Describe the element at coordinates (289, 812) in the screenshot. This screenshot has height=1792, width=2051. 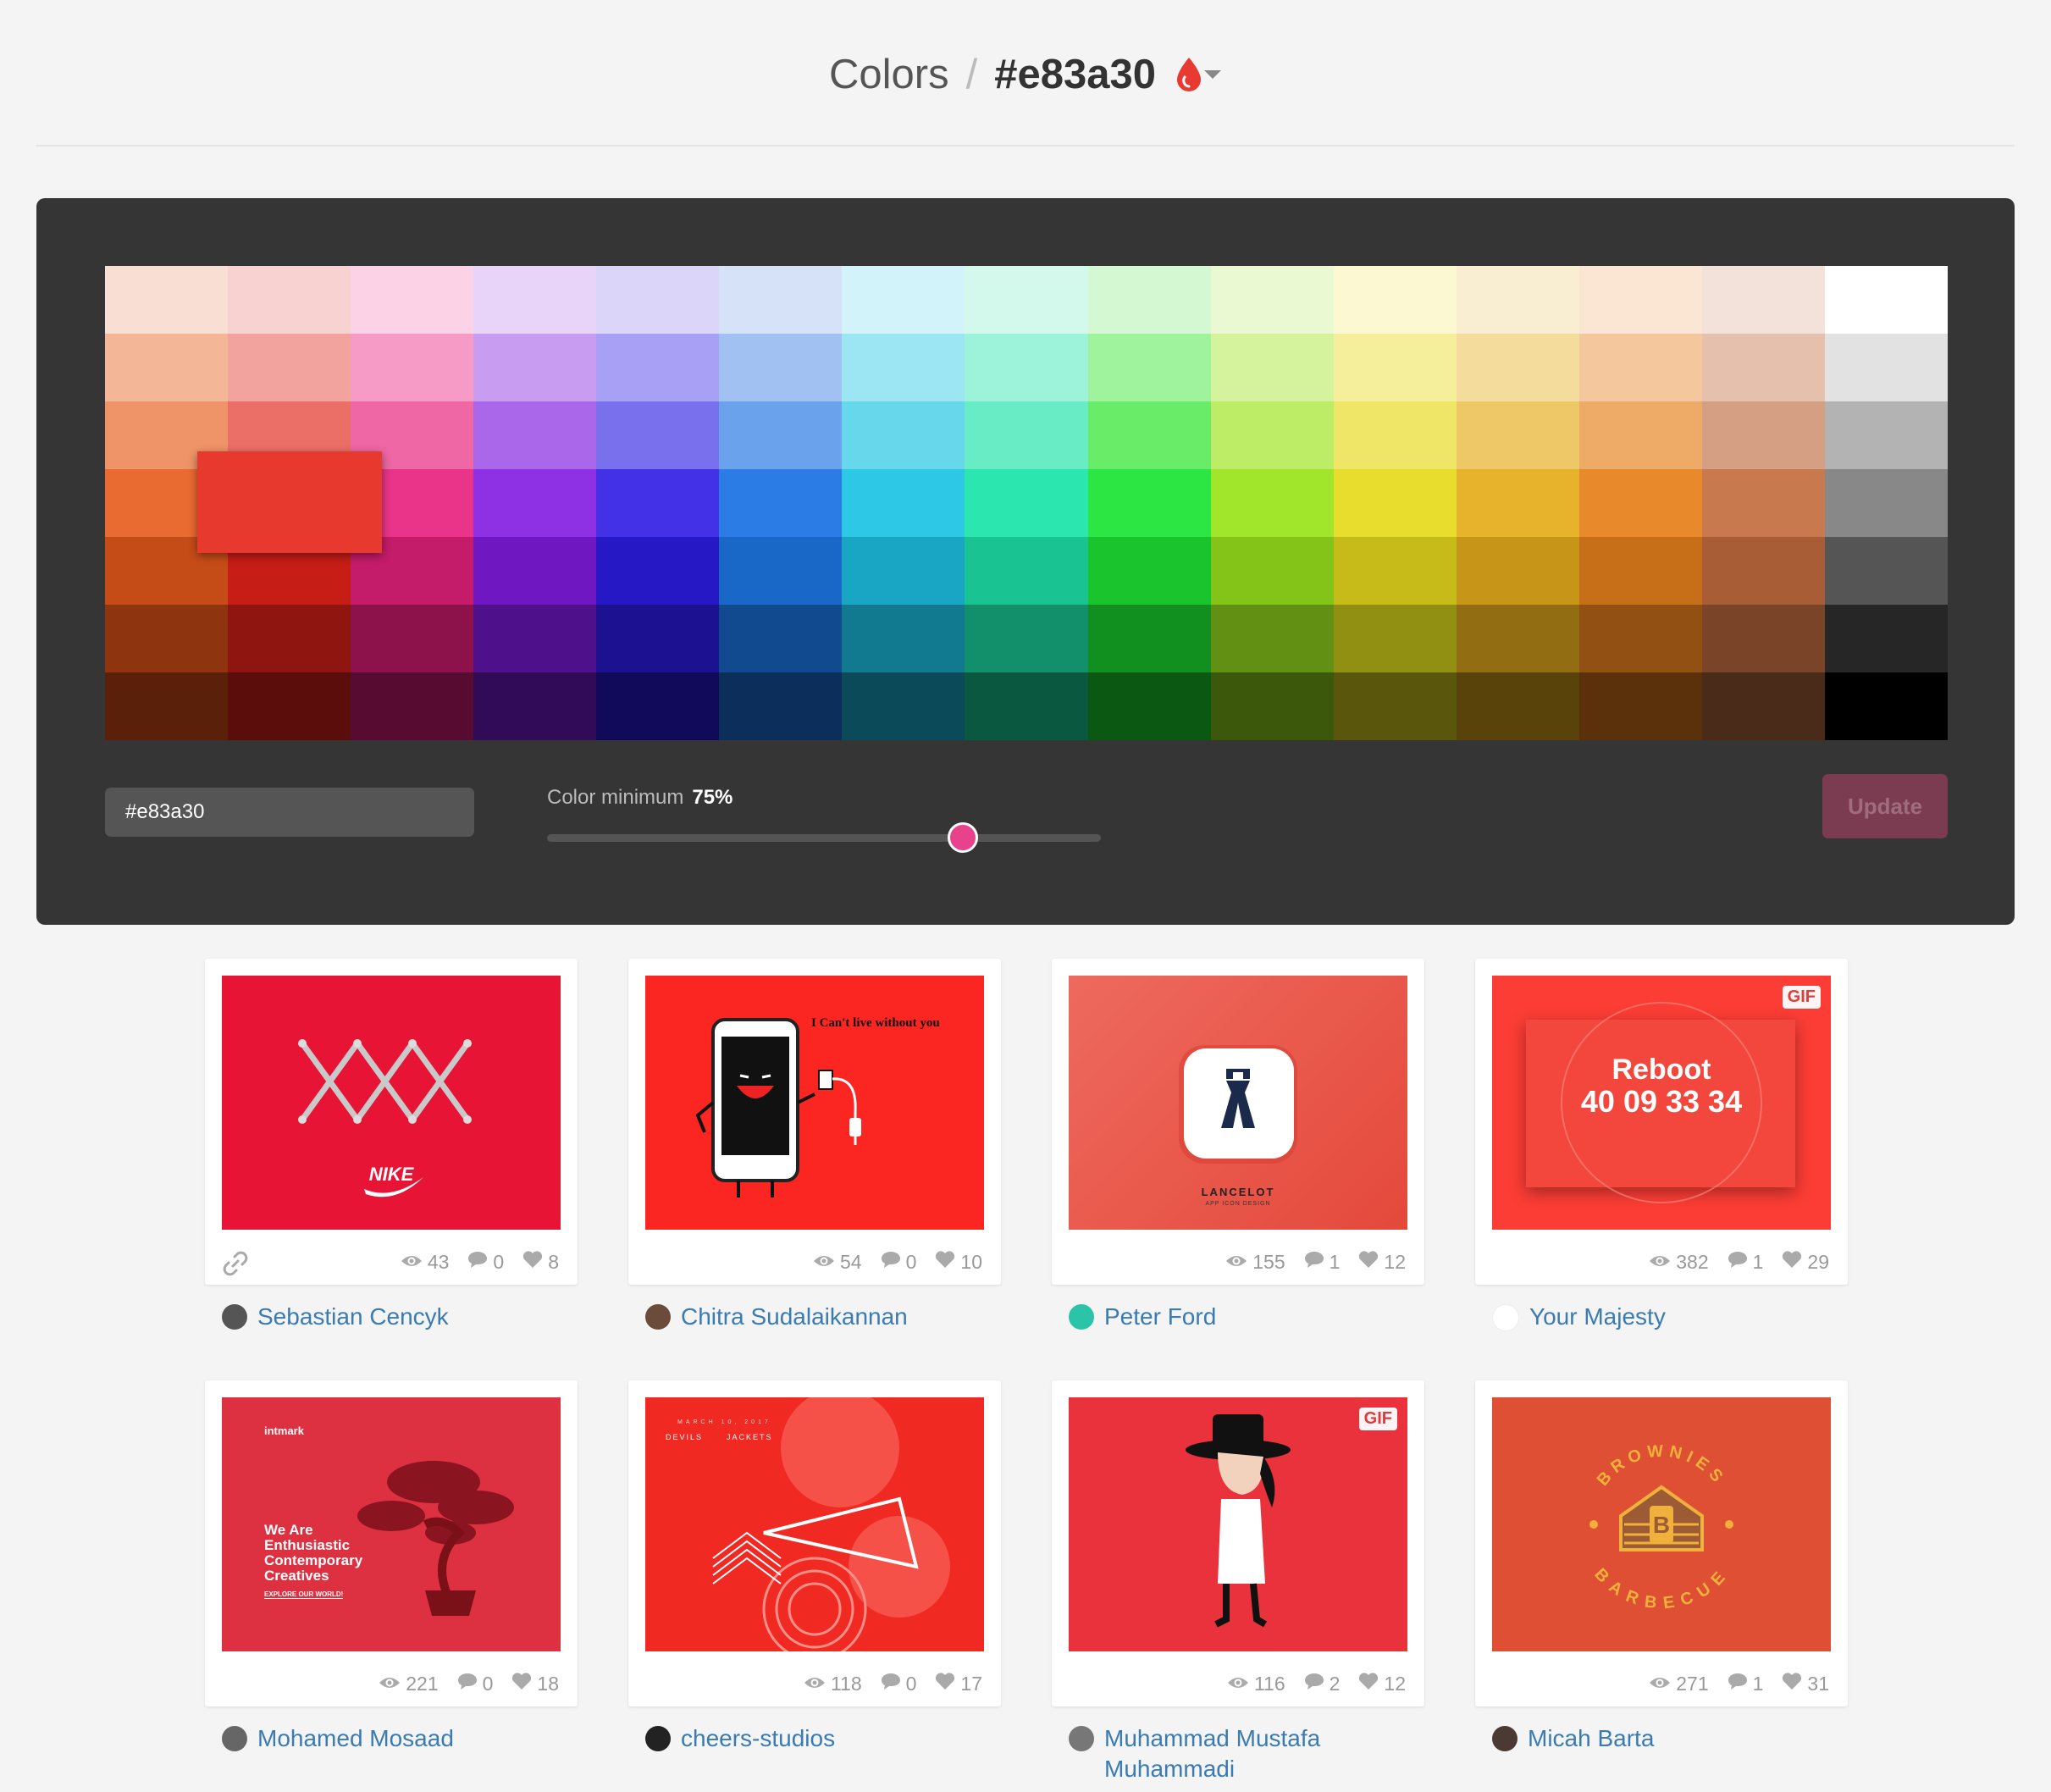
I see `hex-input` at that location.